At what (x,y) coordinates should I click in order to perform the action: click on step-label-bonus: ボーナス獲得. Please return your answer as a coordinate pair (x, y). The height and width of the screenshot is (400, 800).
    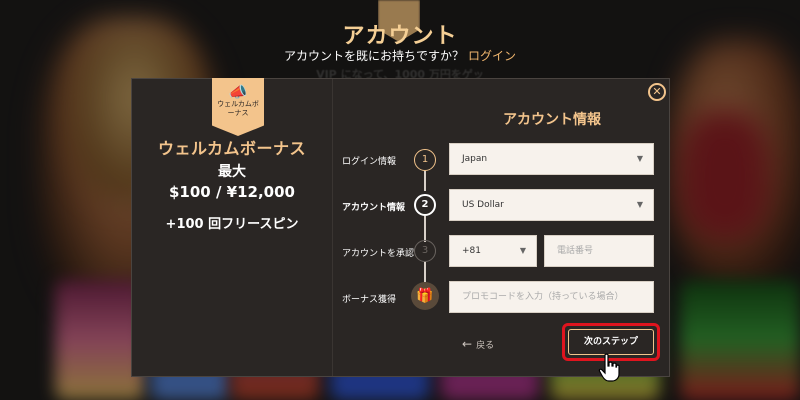
    Looking at the image, I should click on (369, 300).